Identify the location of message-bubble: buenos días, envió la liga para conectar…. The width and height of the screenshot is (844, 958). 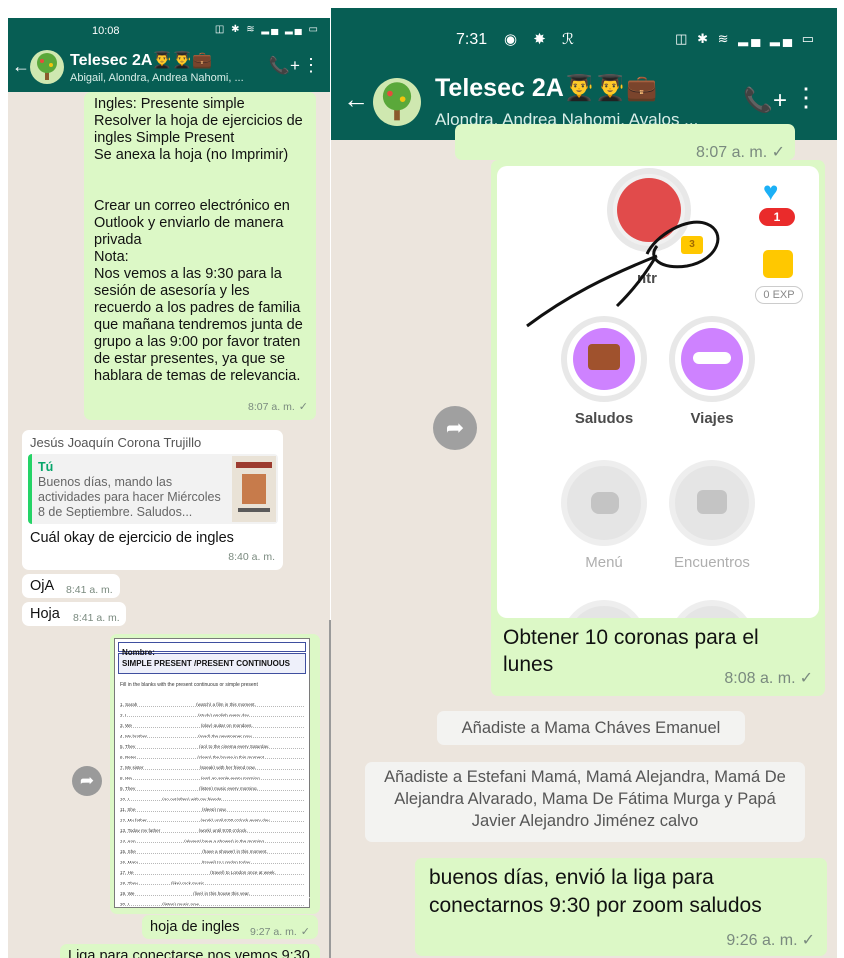
(621, 907).